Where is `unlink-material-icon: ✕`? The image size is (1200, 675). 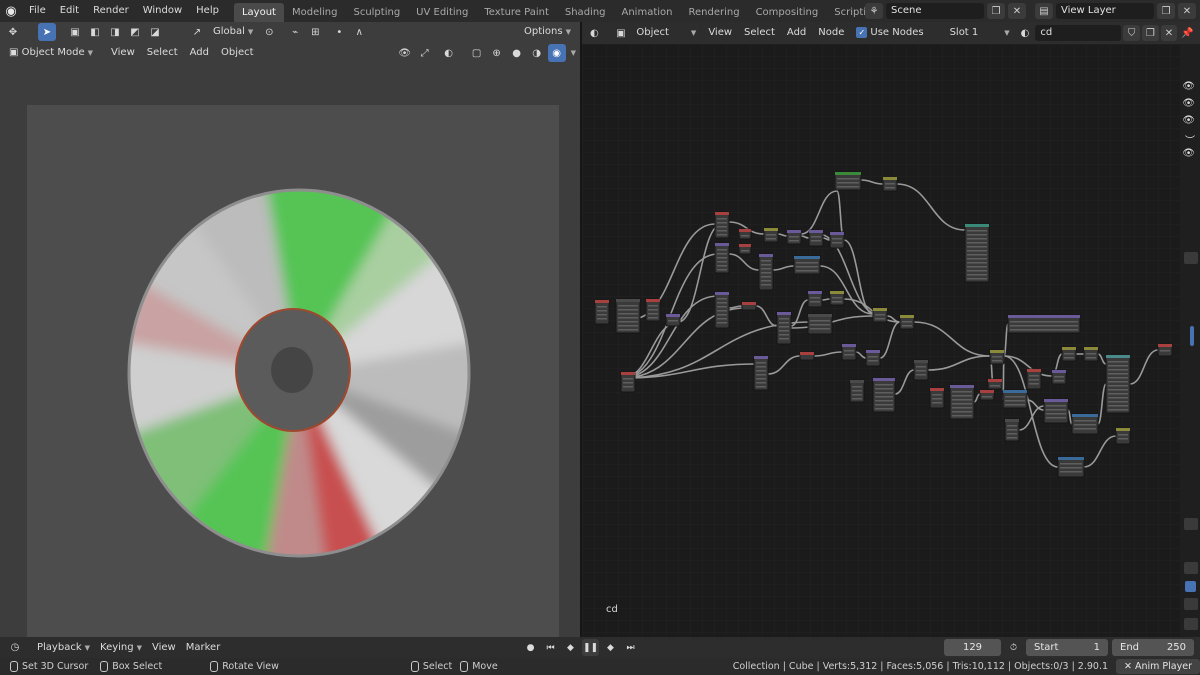 unlink-material-icon: ✕ is located at coordinates (1169, 33).